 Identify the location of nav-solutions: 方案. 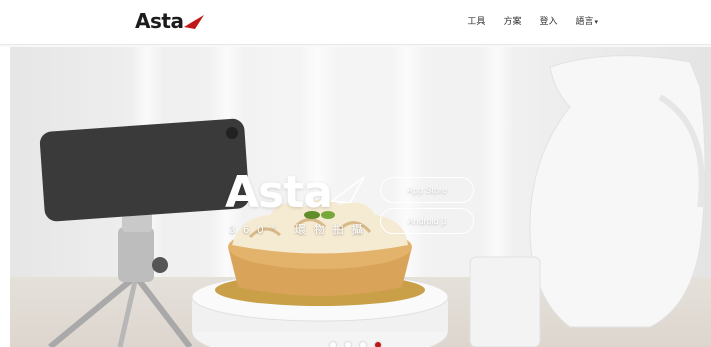
(512, 20).